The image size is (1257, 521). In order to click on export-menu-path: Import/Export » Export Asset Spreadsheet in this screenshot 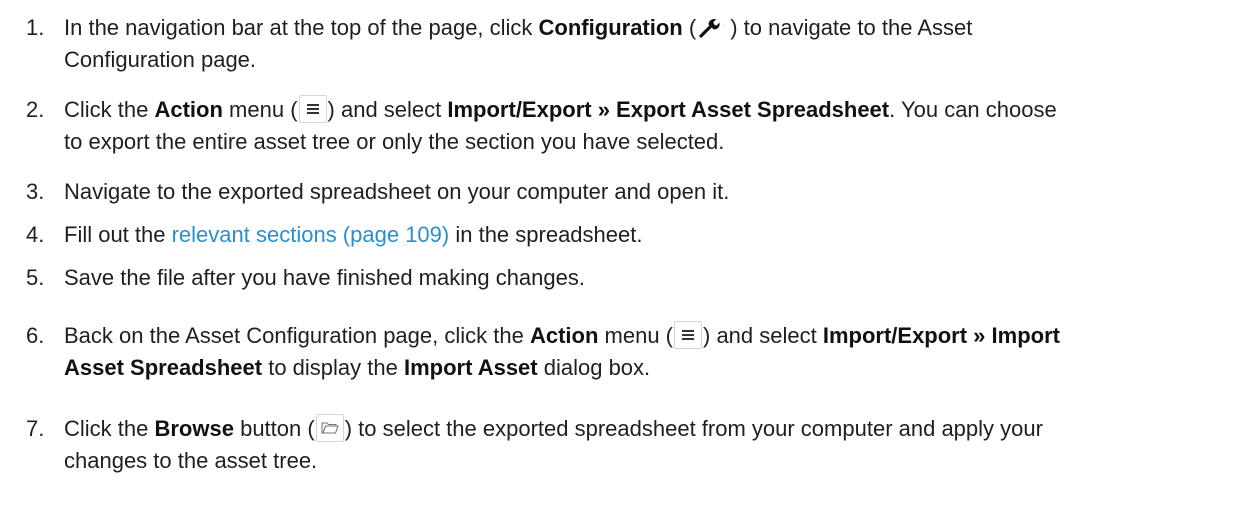, I will do `click(668, 109)`.